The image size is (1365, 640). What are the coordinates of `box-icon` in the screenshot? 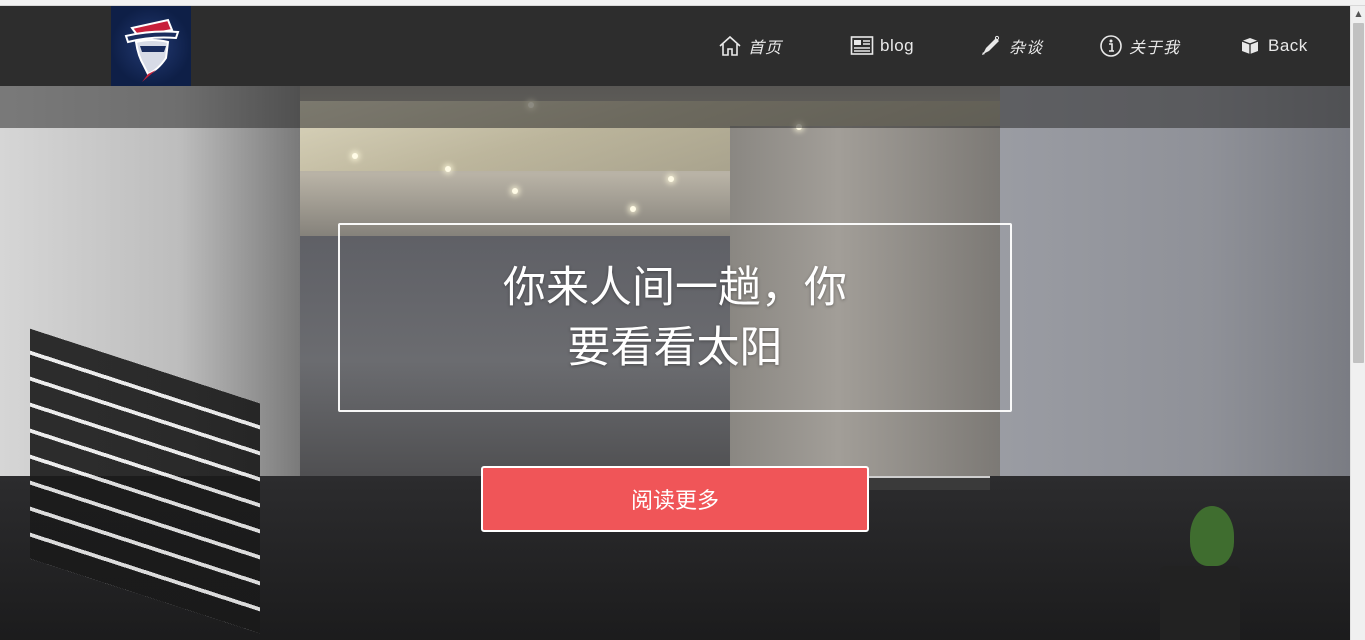 It's located at (1250, 46).